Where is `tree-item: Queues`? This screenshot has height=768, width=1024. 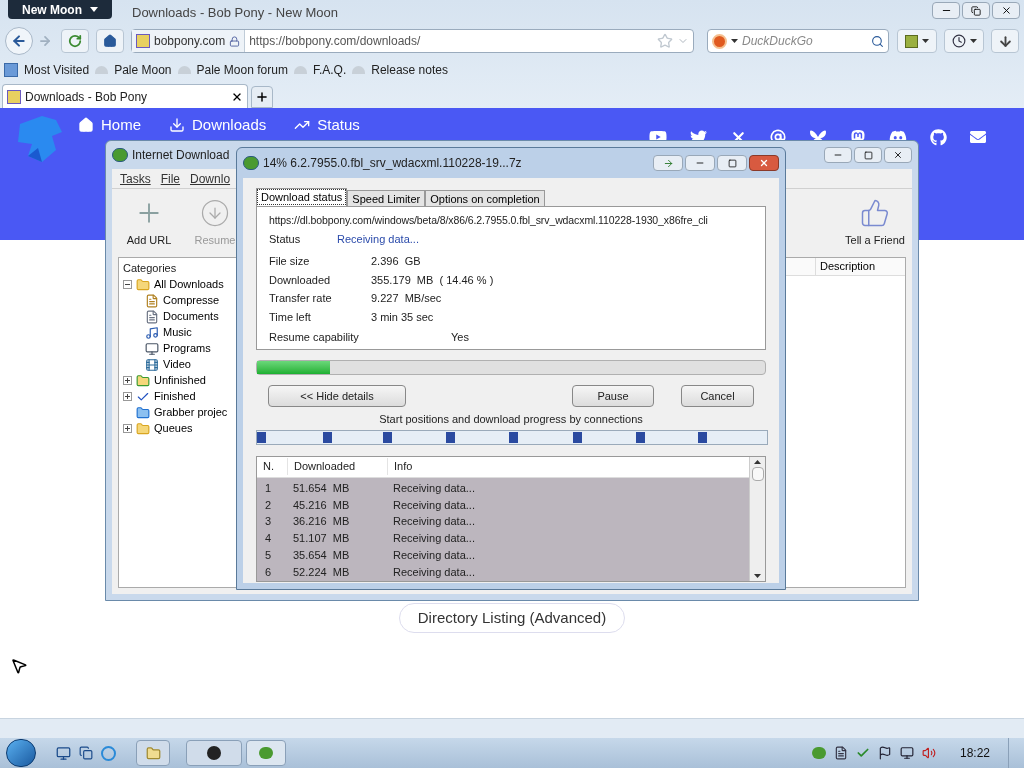
tree-item: Queues is located at coordinates (173, 428).